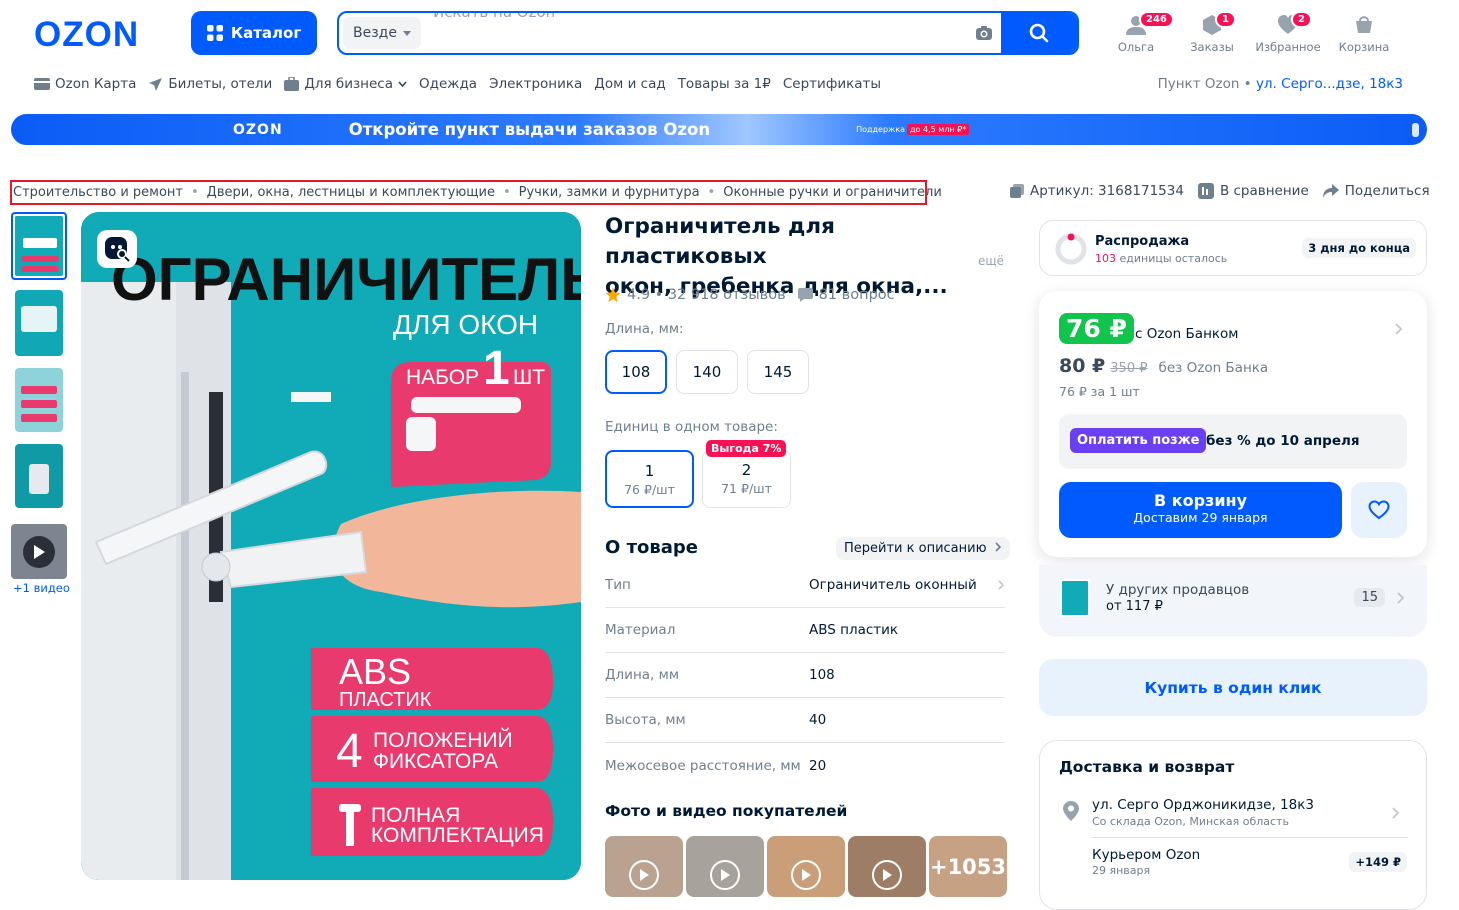 The width and height of the screenshot is (1459, 910). What do you see at coordinates (117, 249) in the screenshot?
I see `visual-search-button` at bounding box center [117, 249].